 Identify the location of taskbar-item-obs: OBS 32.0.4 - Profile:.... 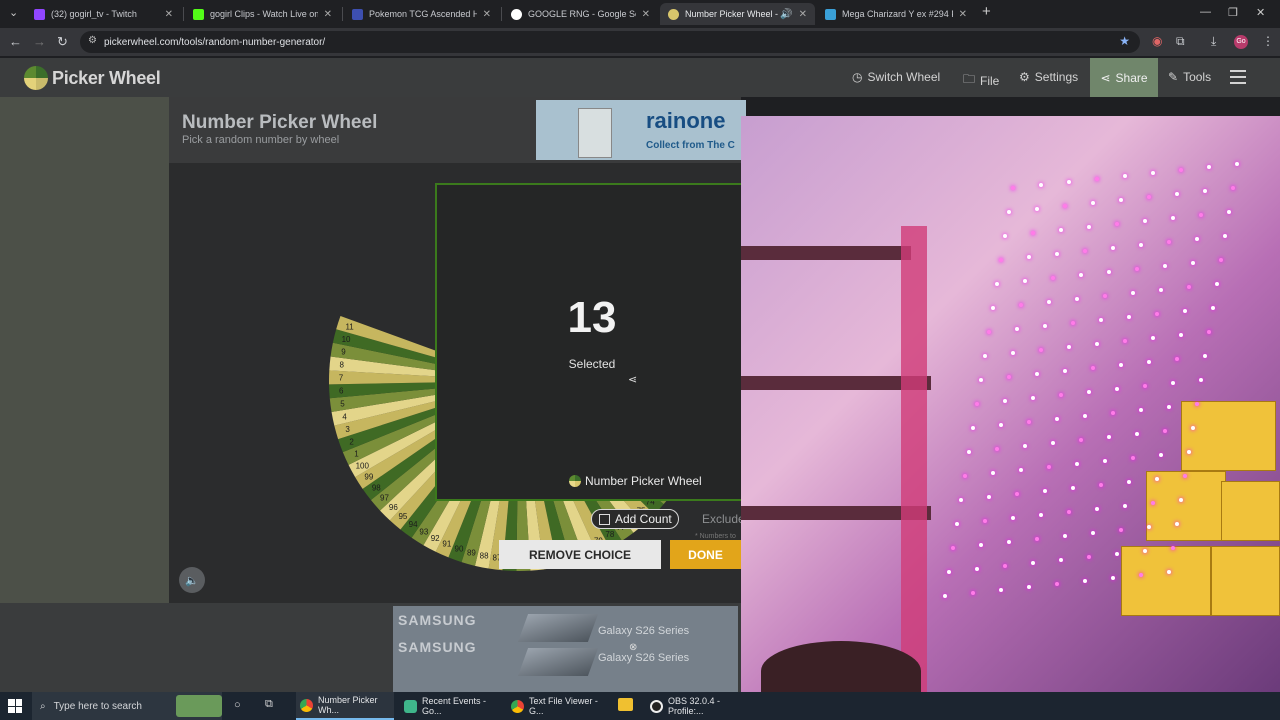
(693, 706).